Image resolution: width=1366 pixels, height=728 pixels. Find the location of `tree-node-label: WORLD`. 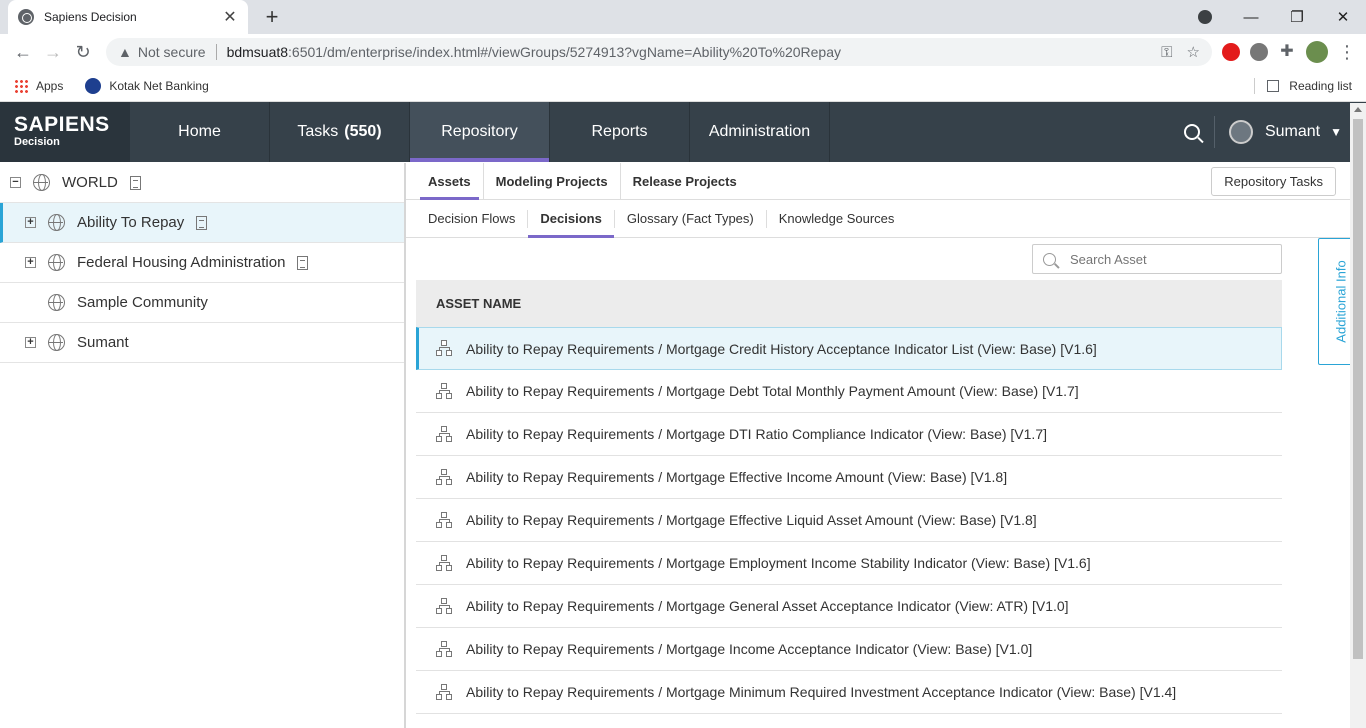

tree-node-label: WORLD is located at coordinates (90, 182).